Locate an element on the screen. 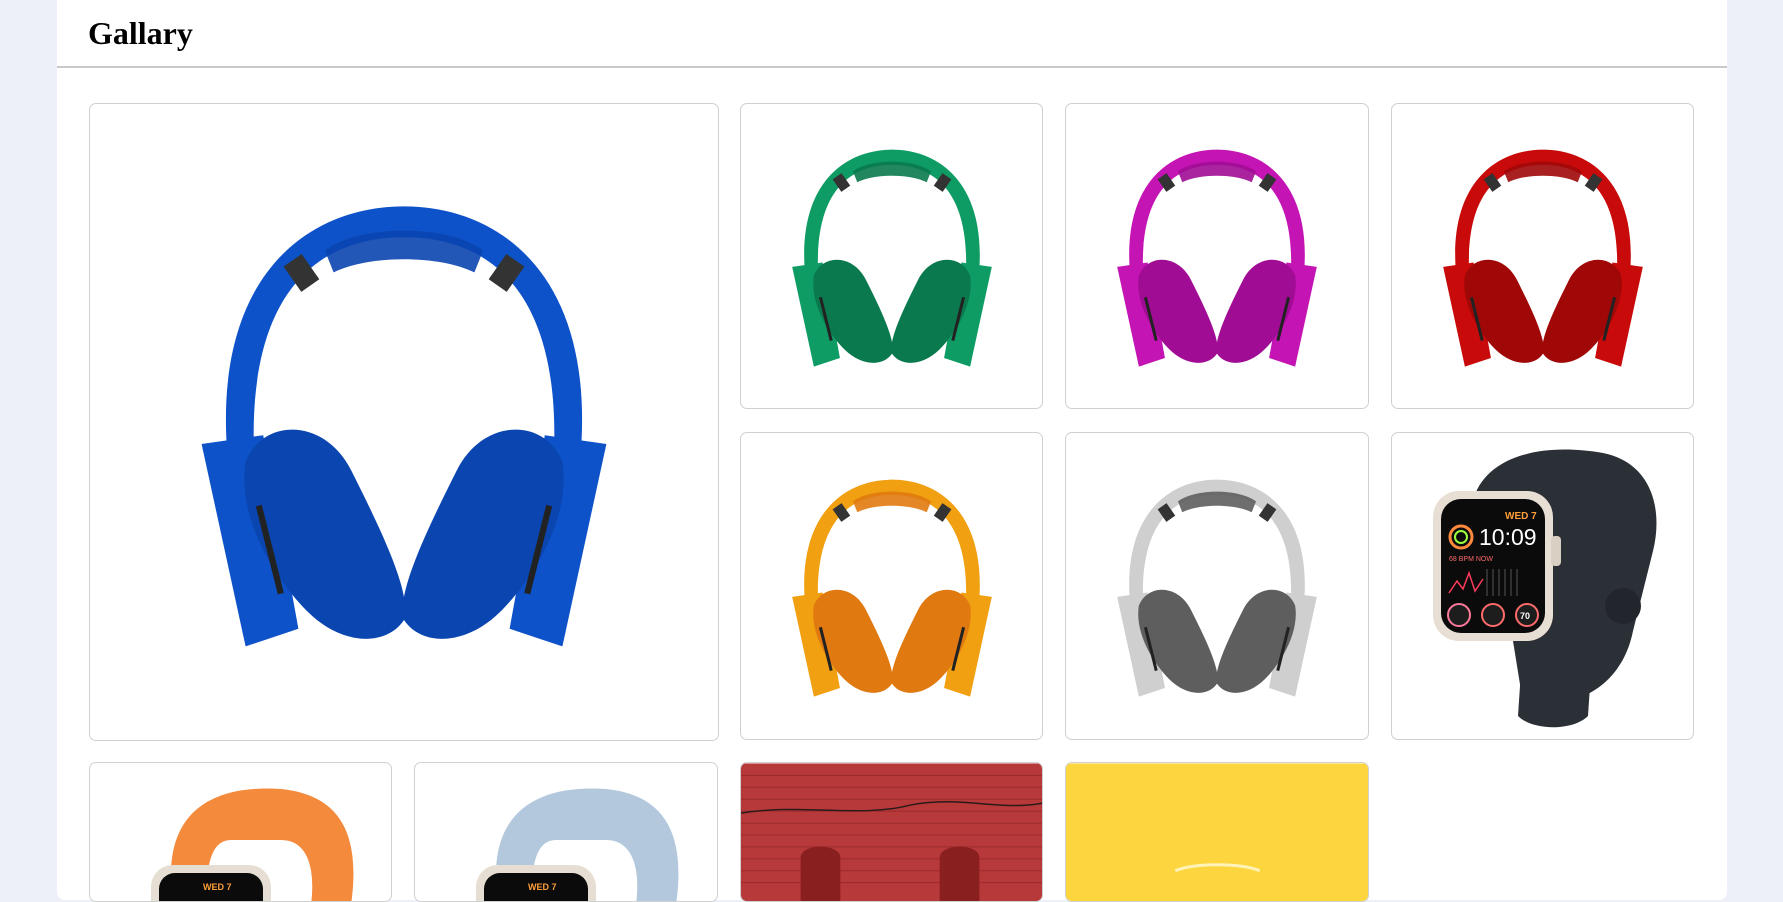 The image size is (1783, 902). headphones-blue-icon is located at coordinates (404, 426).